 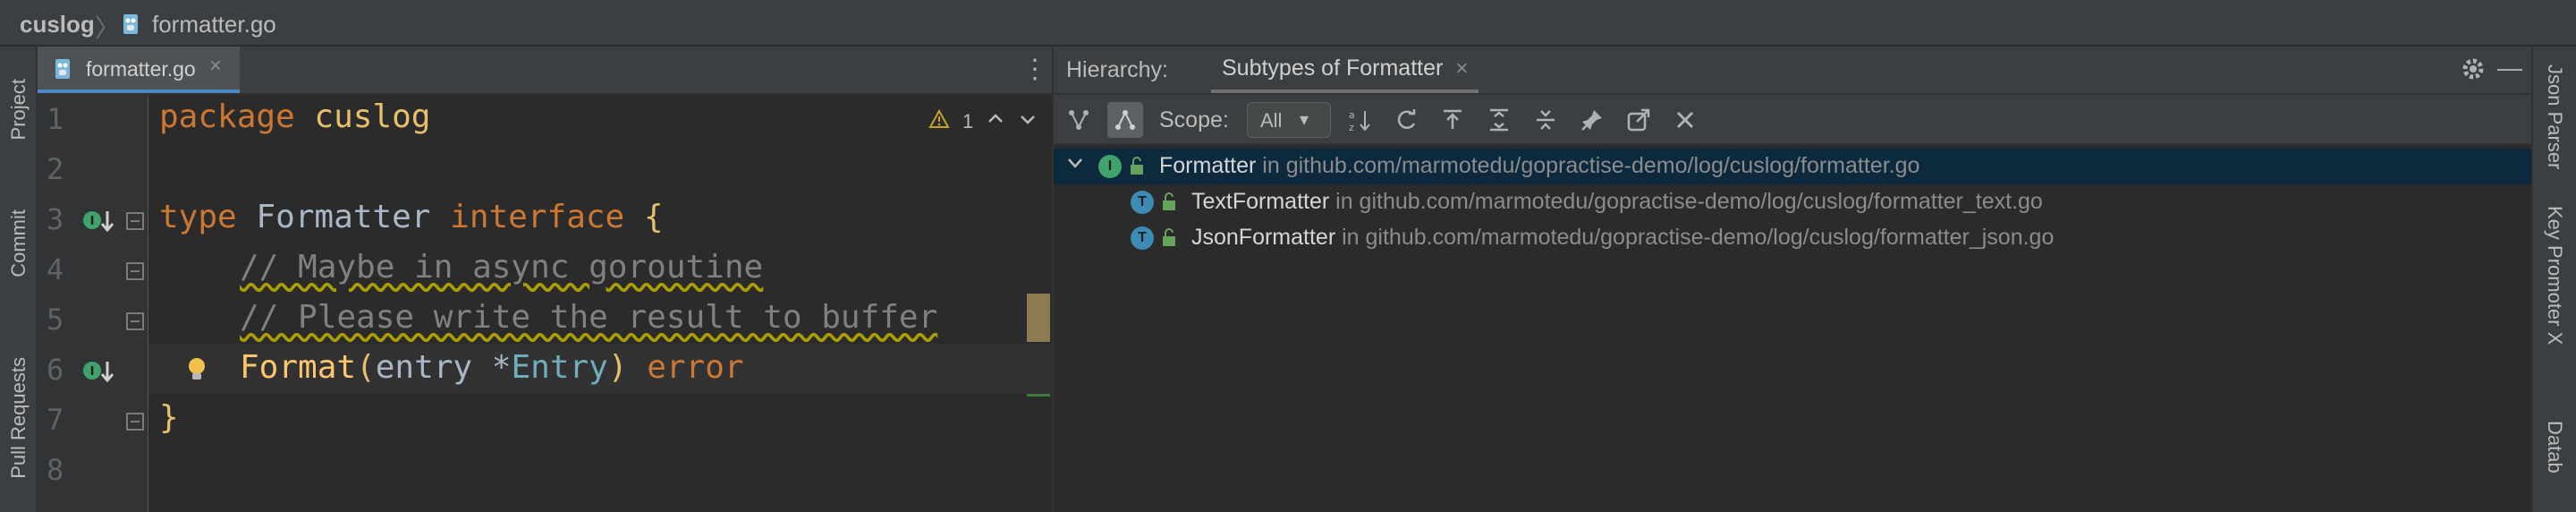 What do you see at coordinates (55, 119) in the screenshot?
I see `line-number: 1` at bounding box center [55, 119].